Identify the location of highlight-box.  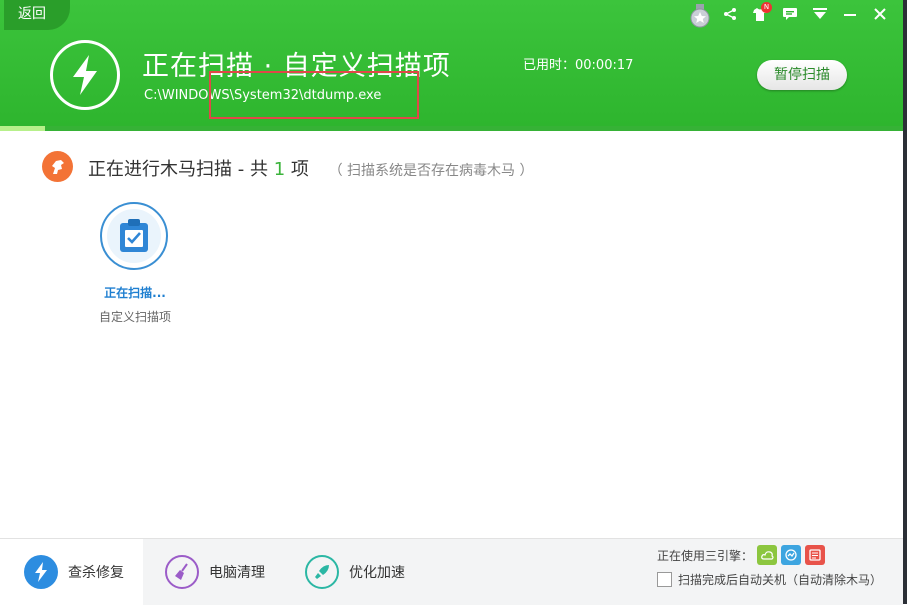
(314, 95).